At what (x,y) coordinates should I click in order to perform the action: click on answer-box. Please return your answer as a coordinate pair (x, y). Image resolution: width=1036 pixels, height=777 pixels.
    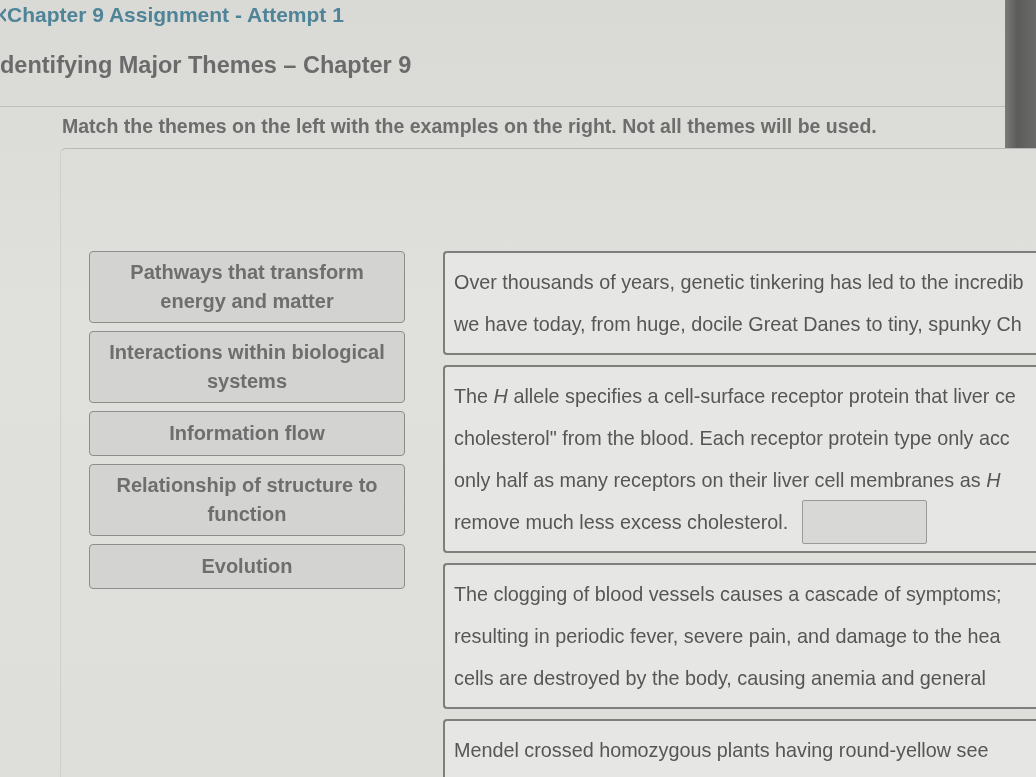
    Looking at the image, I should click on (865, 522).